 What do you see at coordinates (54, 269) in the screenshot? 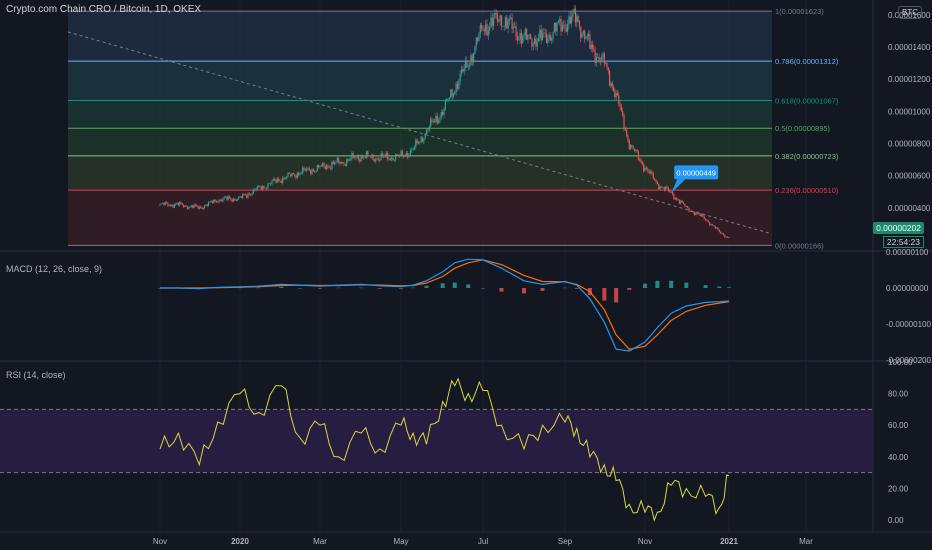
I see `macd-label: MACD (12, 26, close, 9)` at bounding box center [54, 269].